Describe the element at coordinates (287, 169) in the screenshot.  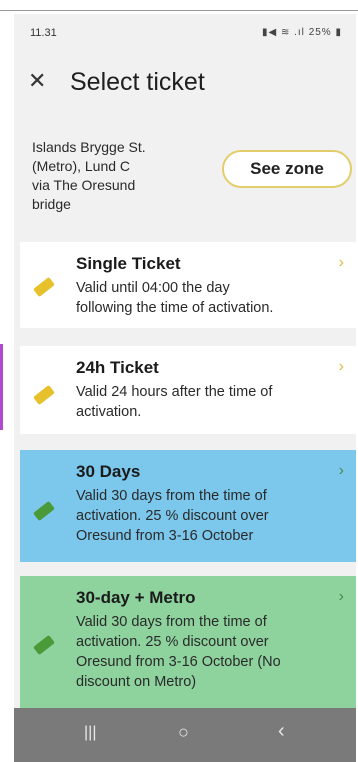
I see `see-zone-button: See zone` at that location.